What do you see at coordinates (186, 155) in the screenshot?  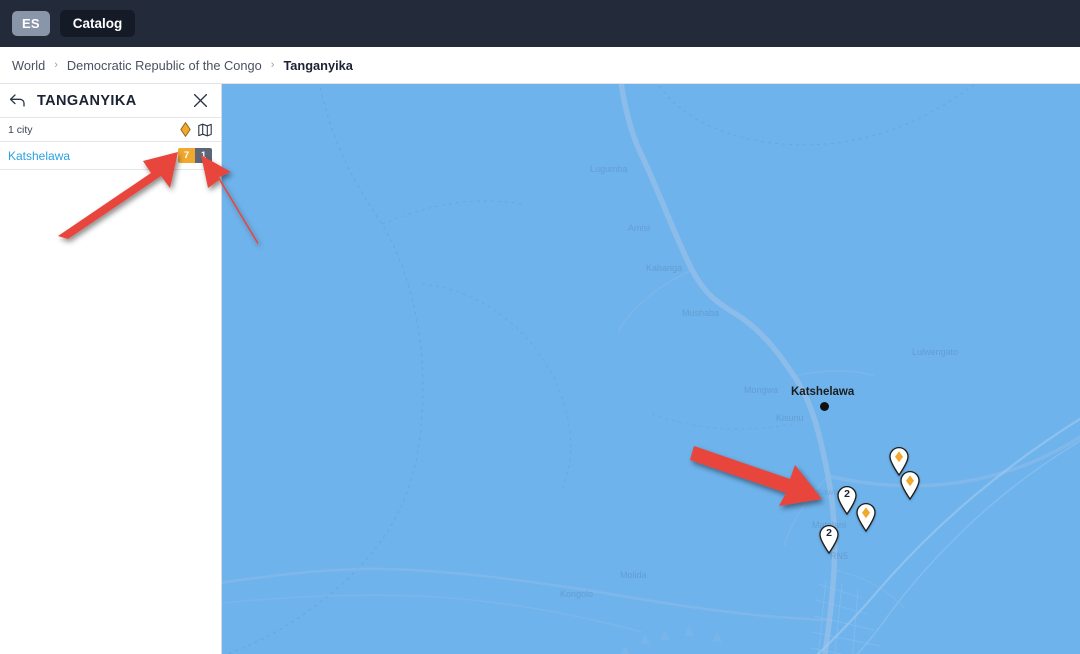 I see `gem-count-badge: 7` at bounding box center [186, 155].